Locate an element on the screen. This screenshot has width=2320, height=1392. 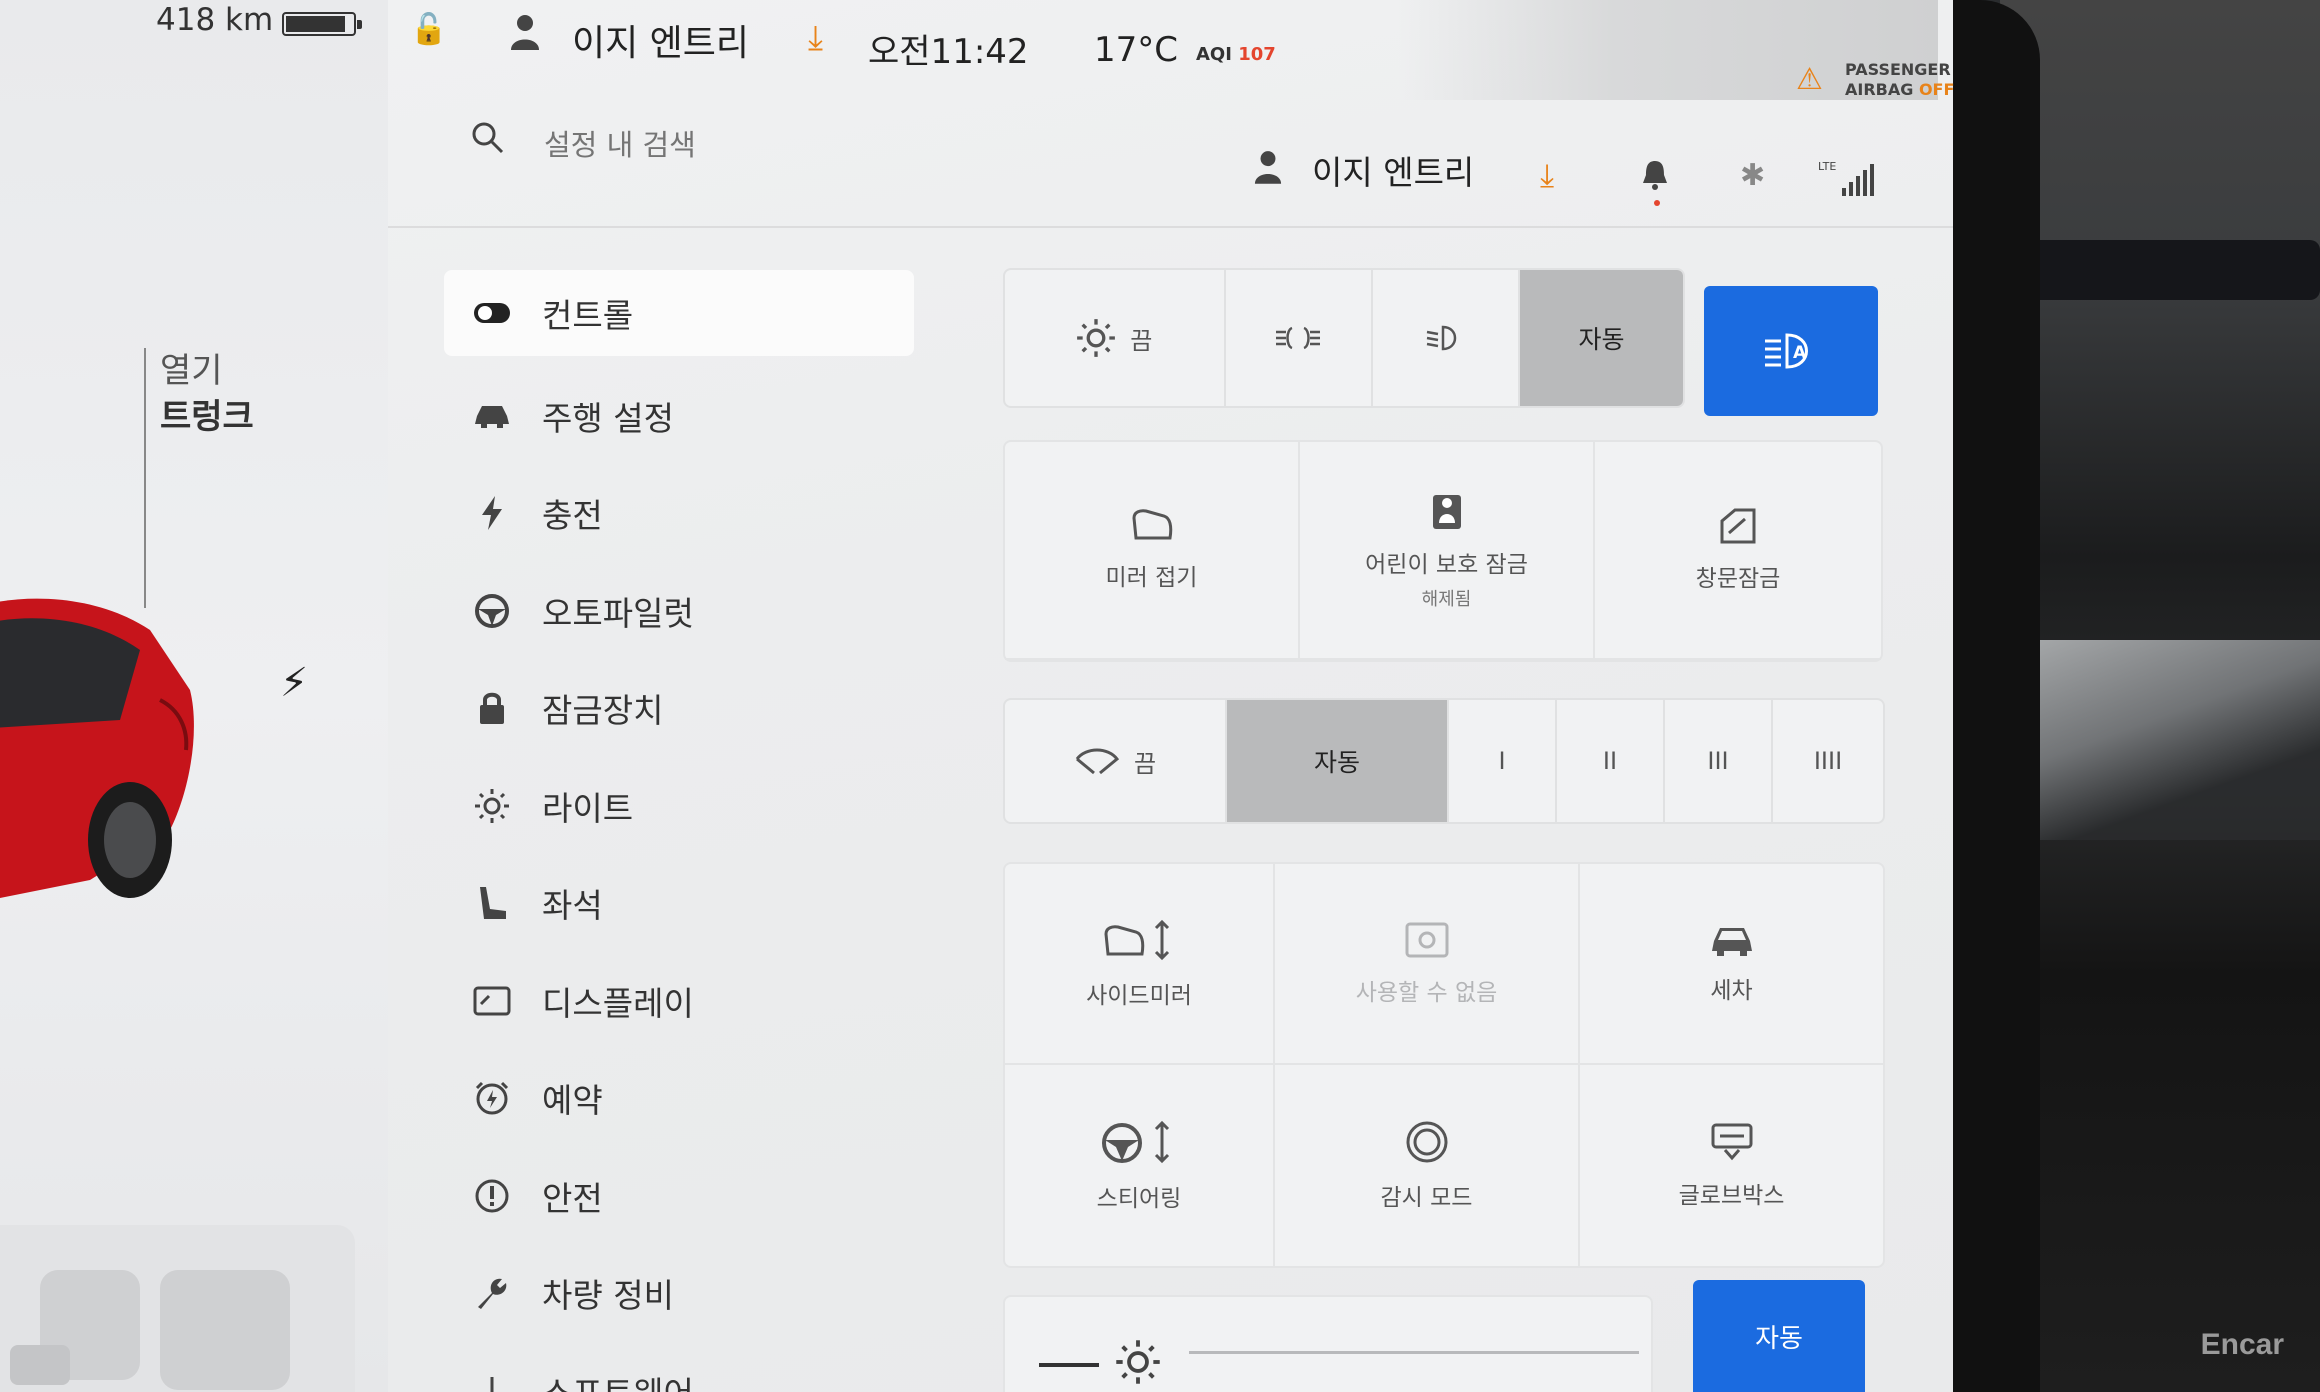
wiper-mode-selector: 끔 자동 I II III IIII is located at coordinates (1444, 761).